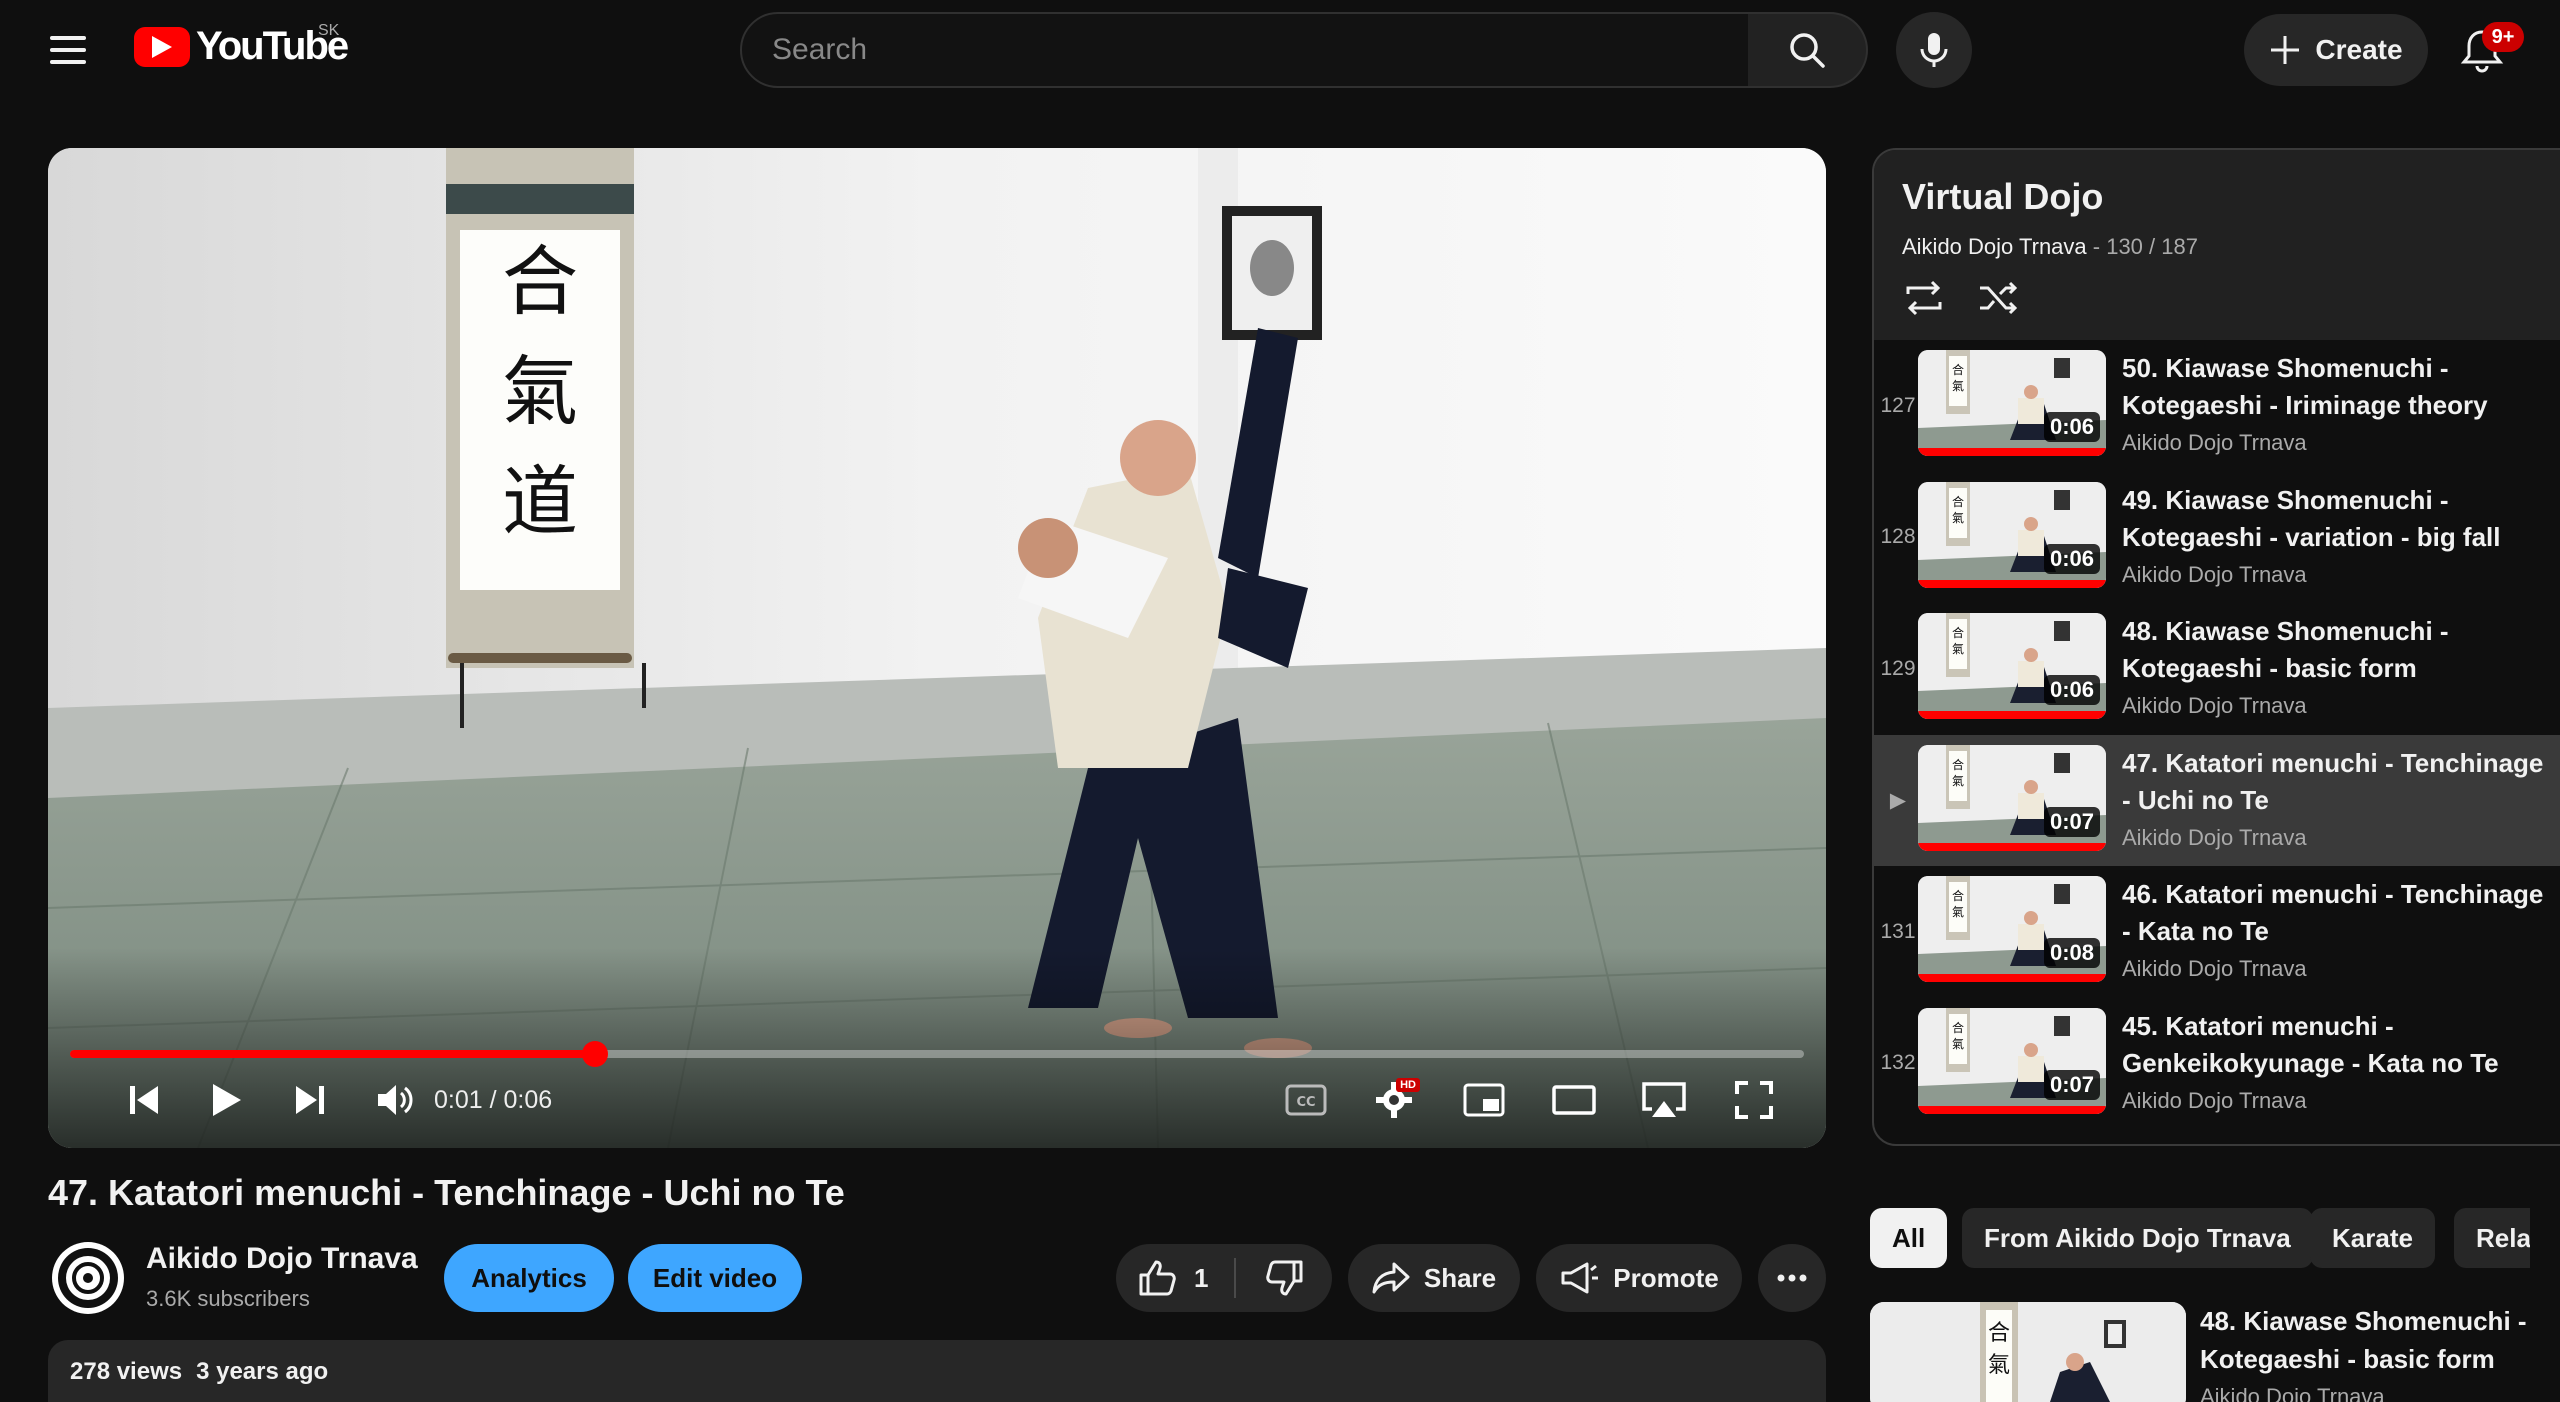 This screenshot has height=1402, width=2560. What do you see at coordinates (1260, 50) in the screenshot?
I see `search-input` at bounding box center [1260, 50].